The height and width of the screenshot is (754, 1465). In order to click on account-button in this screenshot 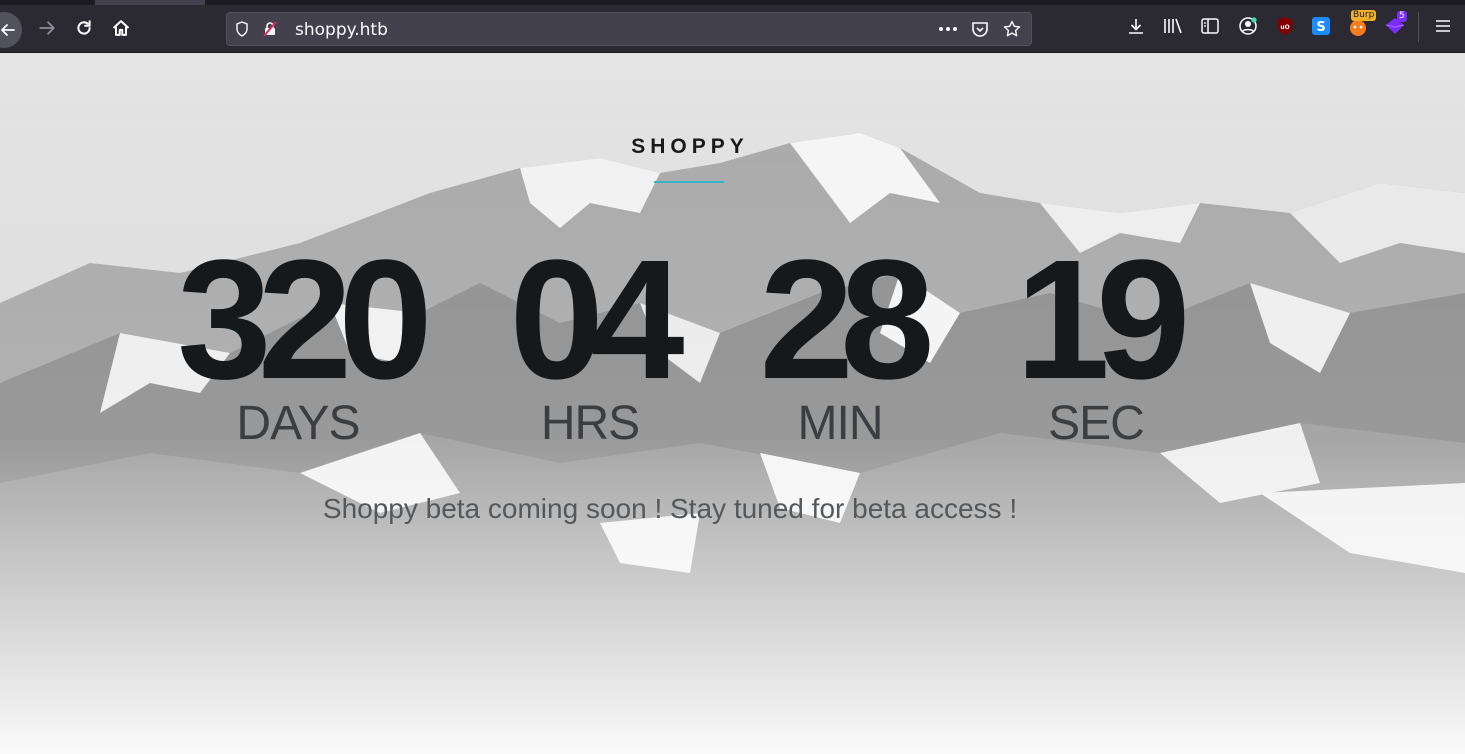, I will do `click(1248, 26)`.